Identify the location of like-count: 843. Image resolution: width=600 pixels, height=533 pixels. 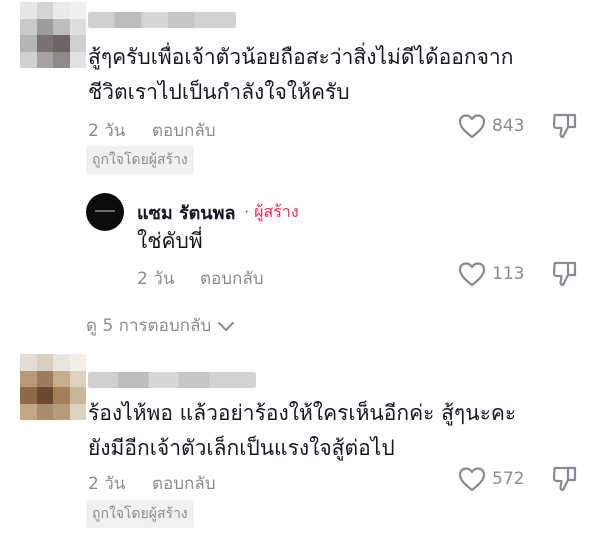
(508, 126).